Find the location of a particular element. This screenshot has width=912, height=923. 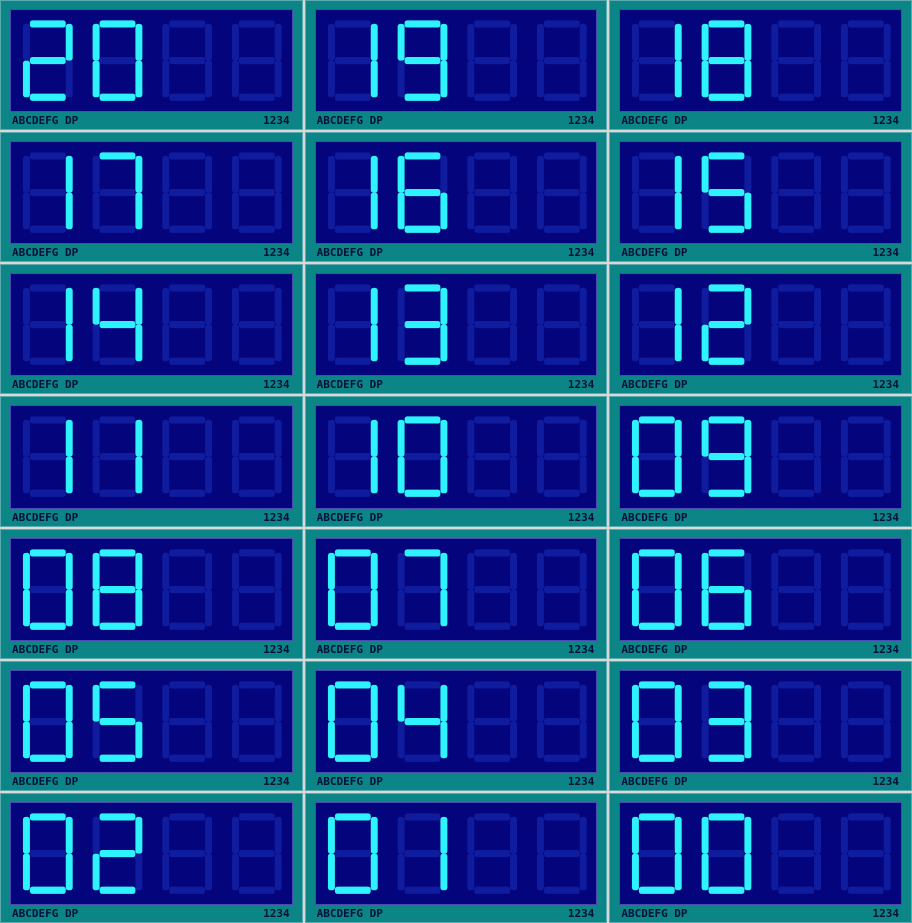

segment-pins-label: ABCDEFG DP is located at coordinates (349, 913).